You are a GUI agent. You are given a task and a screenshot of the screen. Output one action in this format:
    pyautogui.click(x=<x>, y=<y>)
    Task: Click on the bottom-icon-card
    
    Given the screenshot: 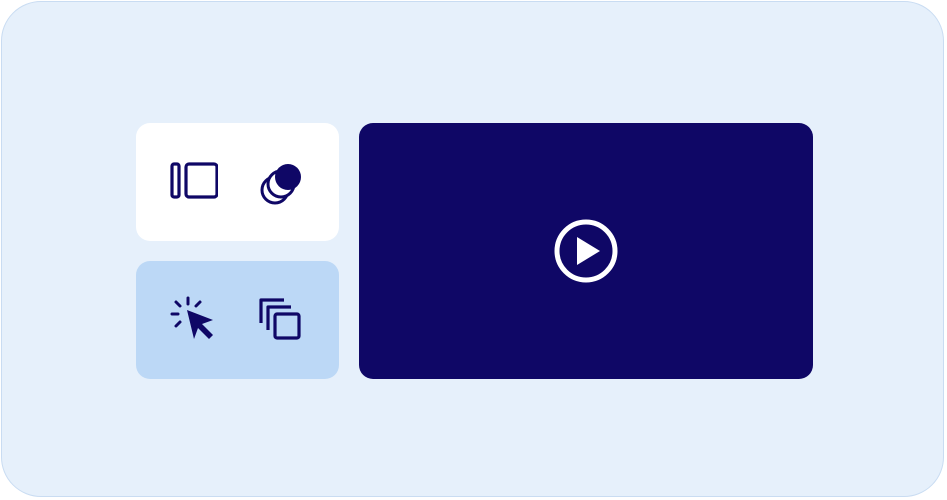 What is the action you would take?
    pyautogui.click(x=237, y=320)
    